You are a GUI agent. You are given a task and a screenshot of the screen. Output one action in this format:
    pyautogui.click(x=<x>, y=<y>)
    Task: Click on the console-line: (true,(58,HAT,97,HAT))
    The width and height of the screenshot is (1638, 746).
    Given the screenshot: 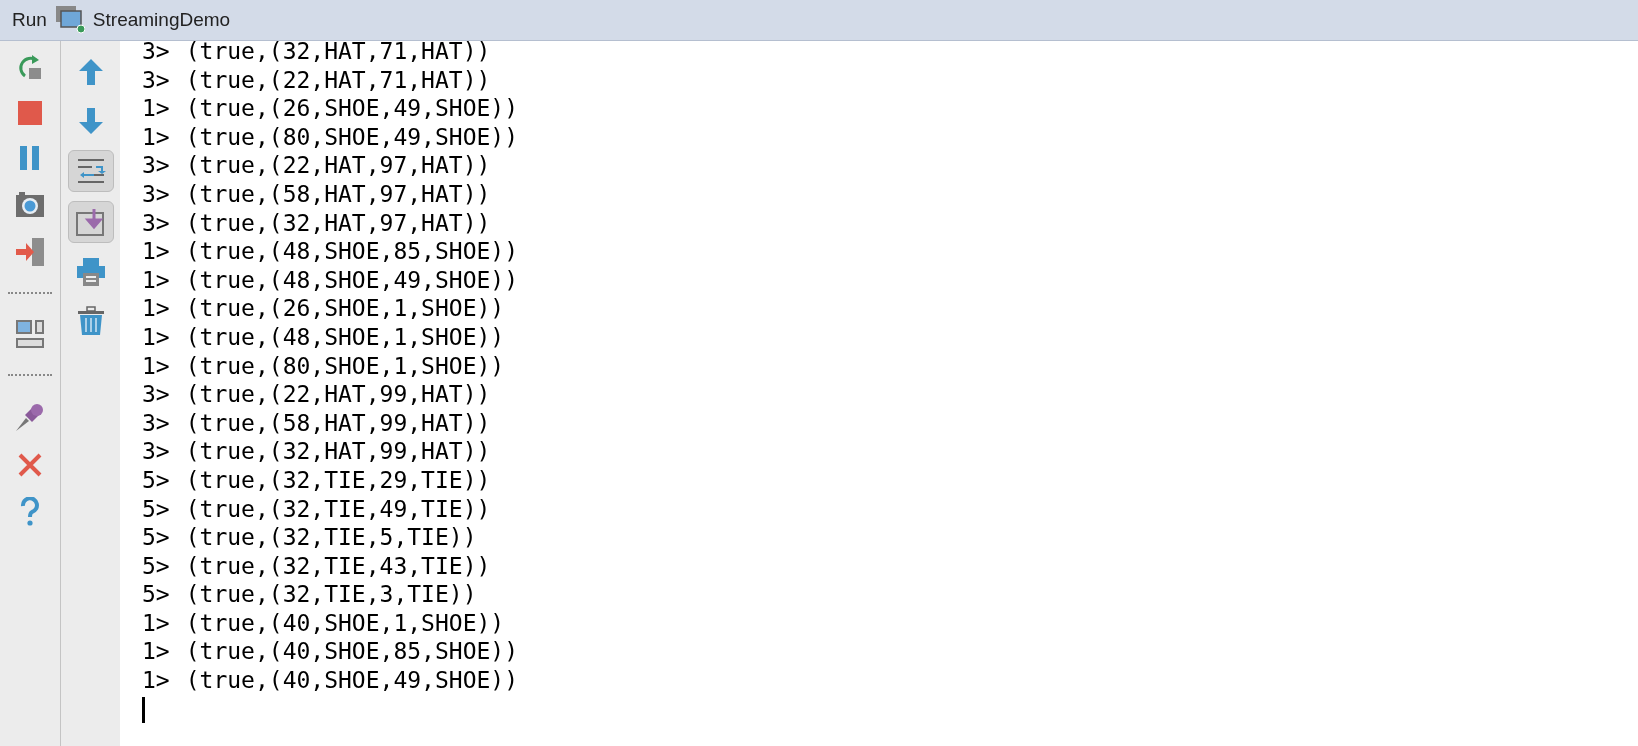 What is the action you would take?
    pyautogui.click(x=338, y=194)
    